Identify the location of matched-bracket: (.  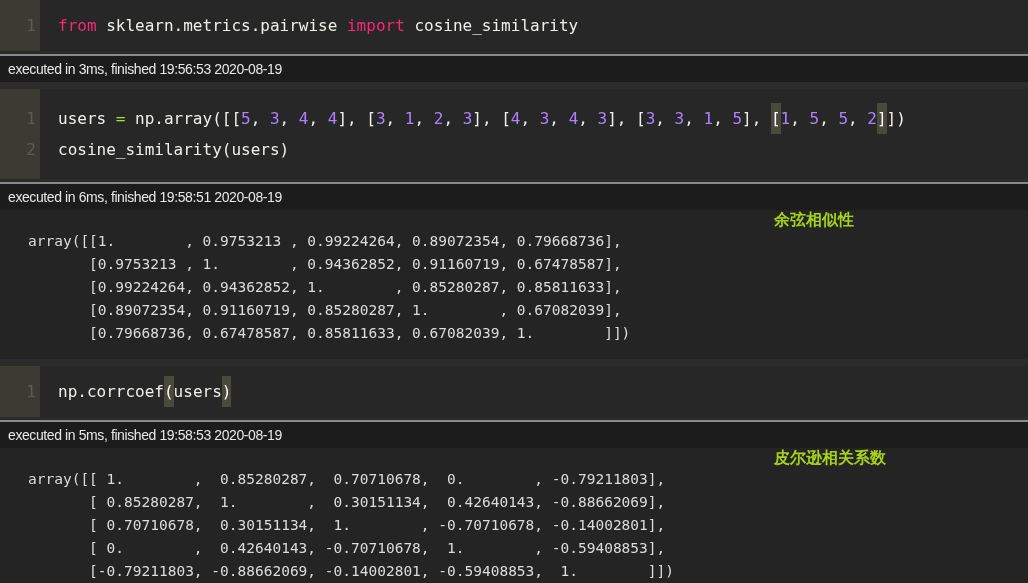
(168, 391).